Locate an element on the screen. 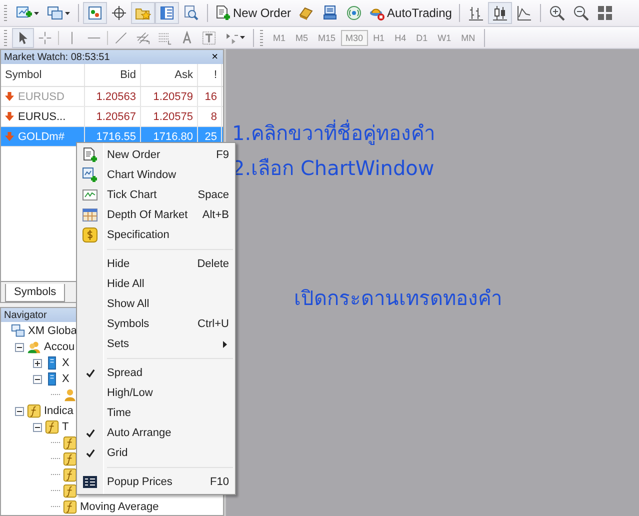 This screenshot has width=639, height=516. tree-item: Indica is located at coordinates (59, 411).